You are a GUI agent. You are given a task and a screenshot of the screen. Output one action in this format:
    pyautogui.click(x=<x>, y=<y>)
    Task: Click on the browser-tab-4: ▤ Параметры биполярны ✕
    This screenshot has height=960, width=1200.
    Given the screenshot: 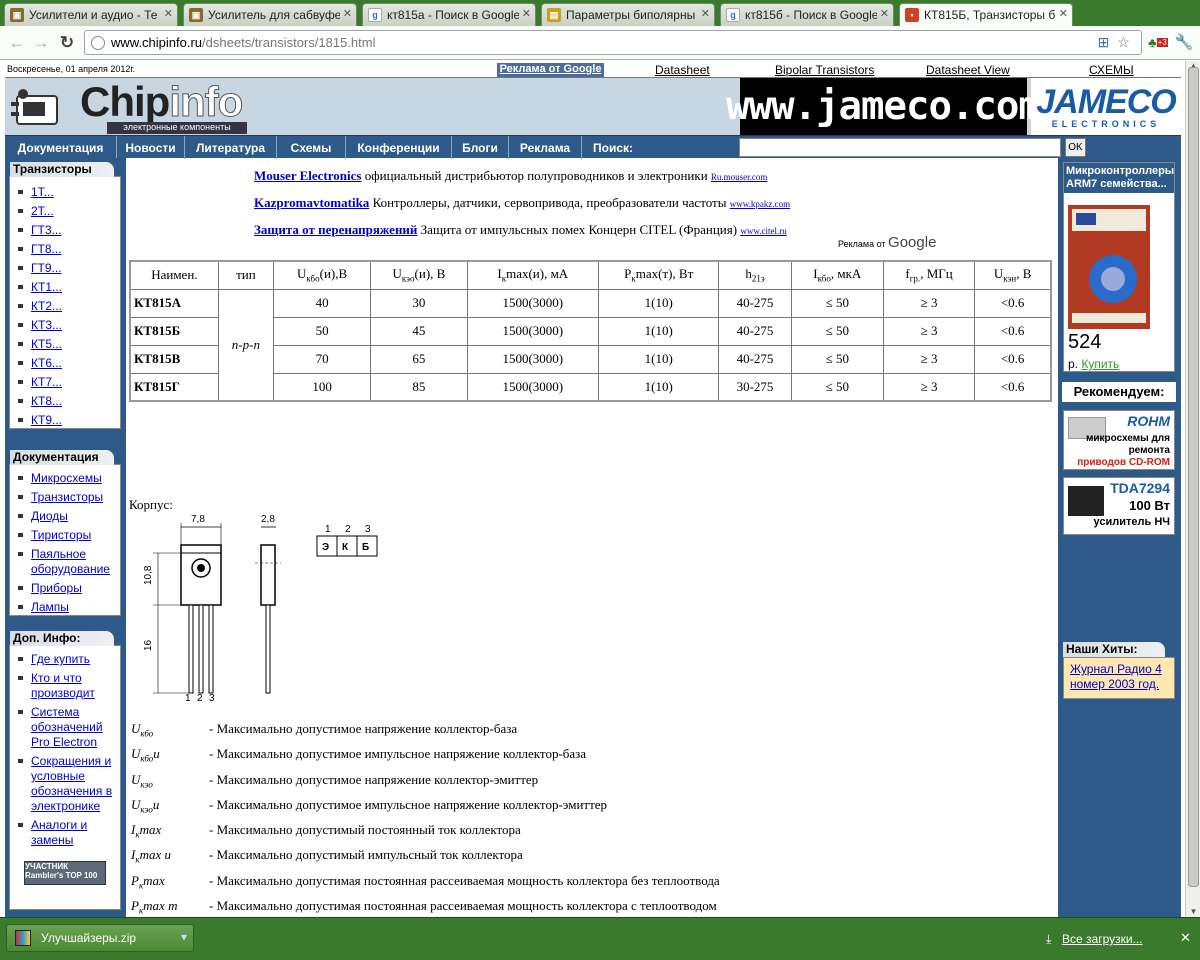 What is the action you would take?
    pyautogui.click(x=628, y=14)
    